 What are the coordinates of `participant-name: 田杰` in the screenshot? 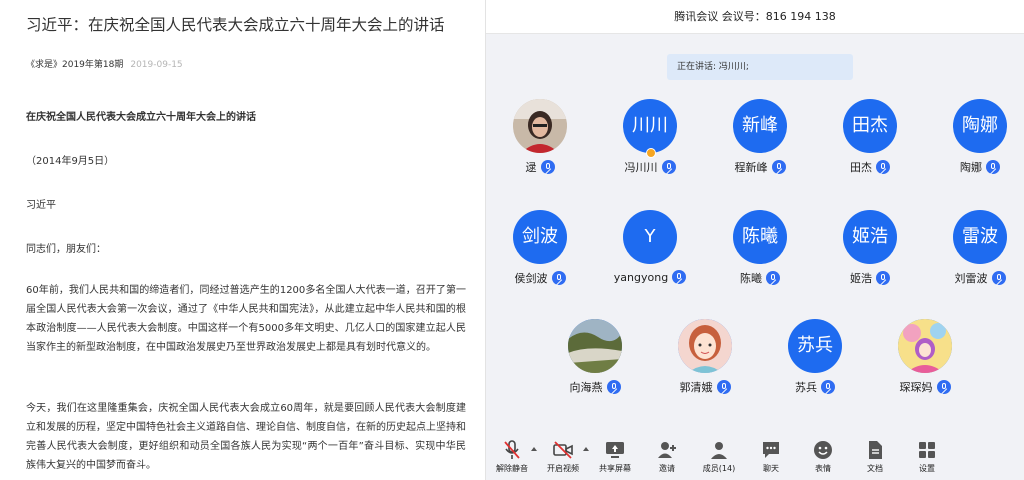 It's located at (861, 167).